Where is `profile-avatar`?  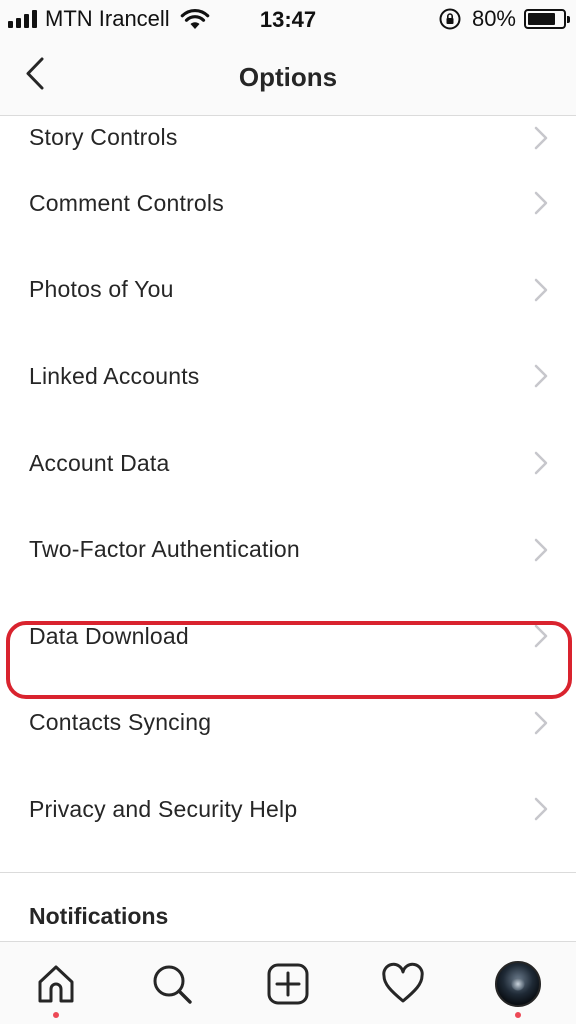
profile-avatar is located at coordinates (518, 984).